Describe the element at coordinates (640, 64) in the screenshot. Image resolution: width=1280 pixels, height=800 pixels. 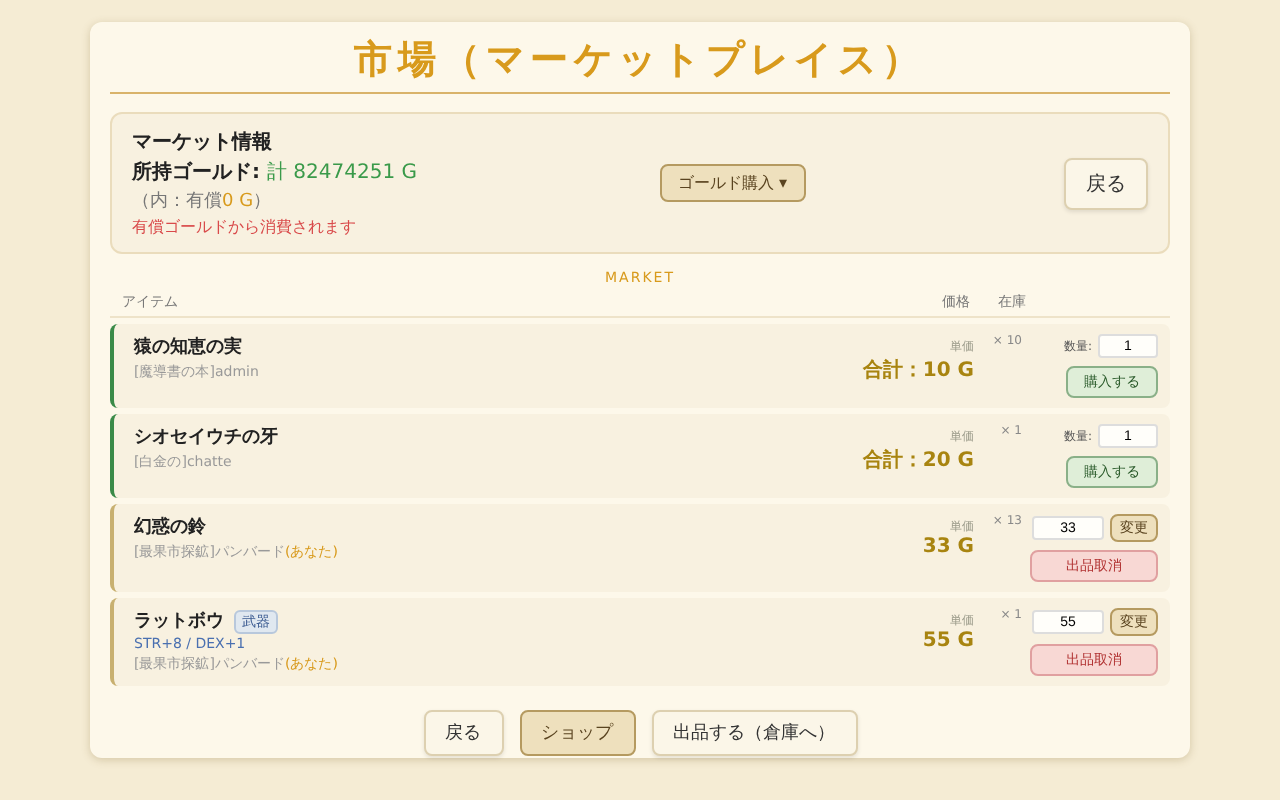
I see `page-title: 市場（マーケットプレイス）` at that location.